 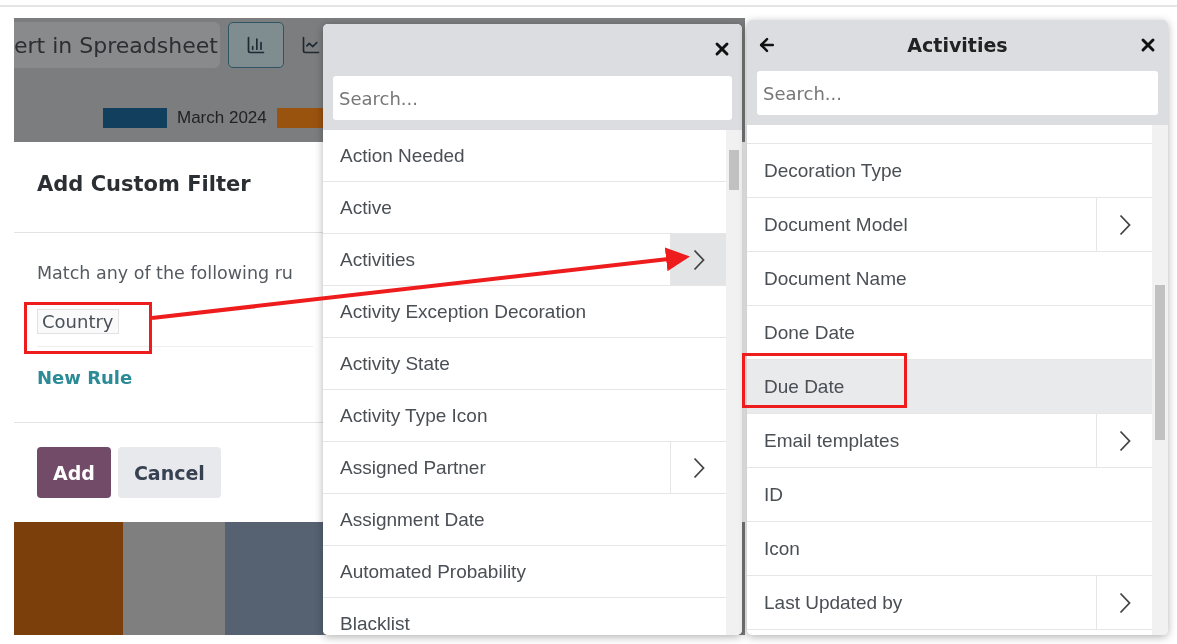 What do you see at coordinates (524, 468) in the screenshot?
I see `menu-item: Assigned Partner` at bounding box center [524, 468].